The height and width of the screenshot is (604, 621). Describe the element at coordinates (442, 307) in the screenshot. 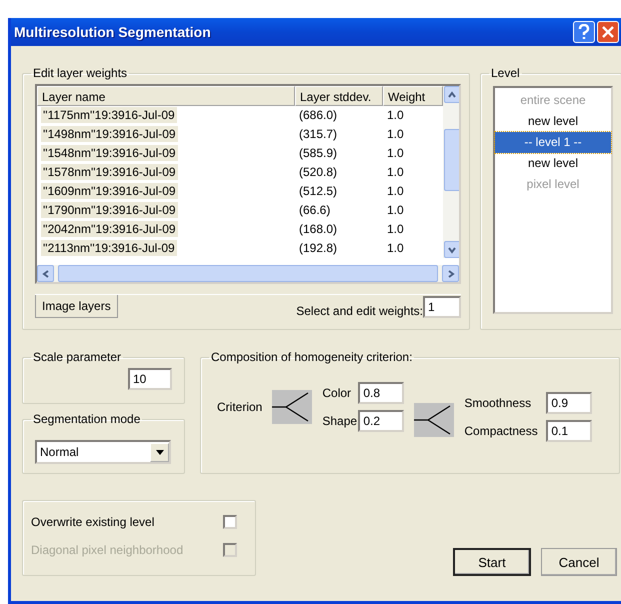

I see `weights-field: 1` at that location.